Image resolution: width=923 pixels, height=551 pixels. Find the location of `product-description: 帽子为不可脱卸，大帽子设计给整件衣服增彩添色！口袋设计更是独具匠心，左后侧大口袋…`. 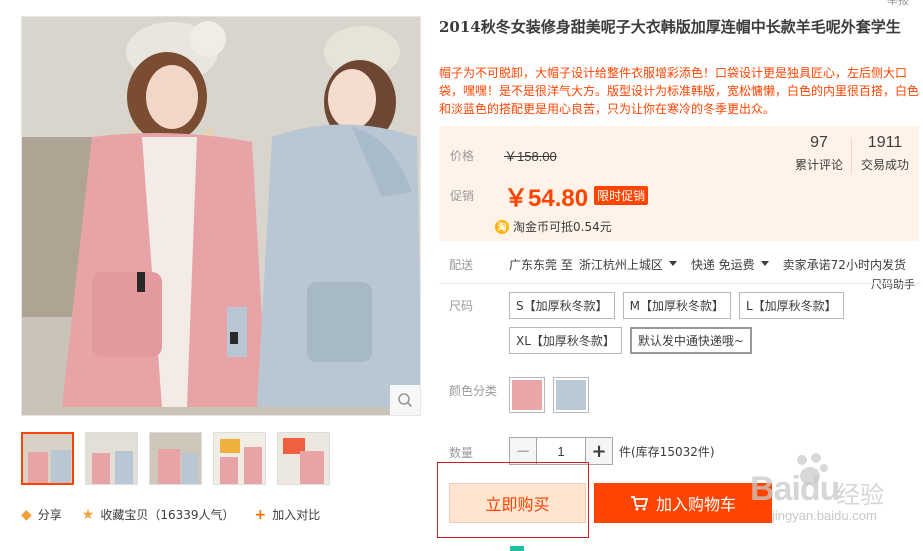

product-description: 帽子为不可脱卸，大帽子设计给整件衣服增彩添色！口袋设计更是独具匠心，左后侧大口袋… is located at coordinates (679, 91).